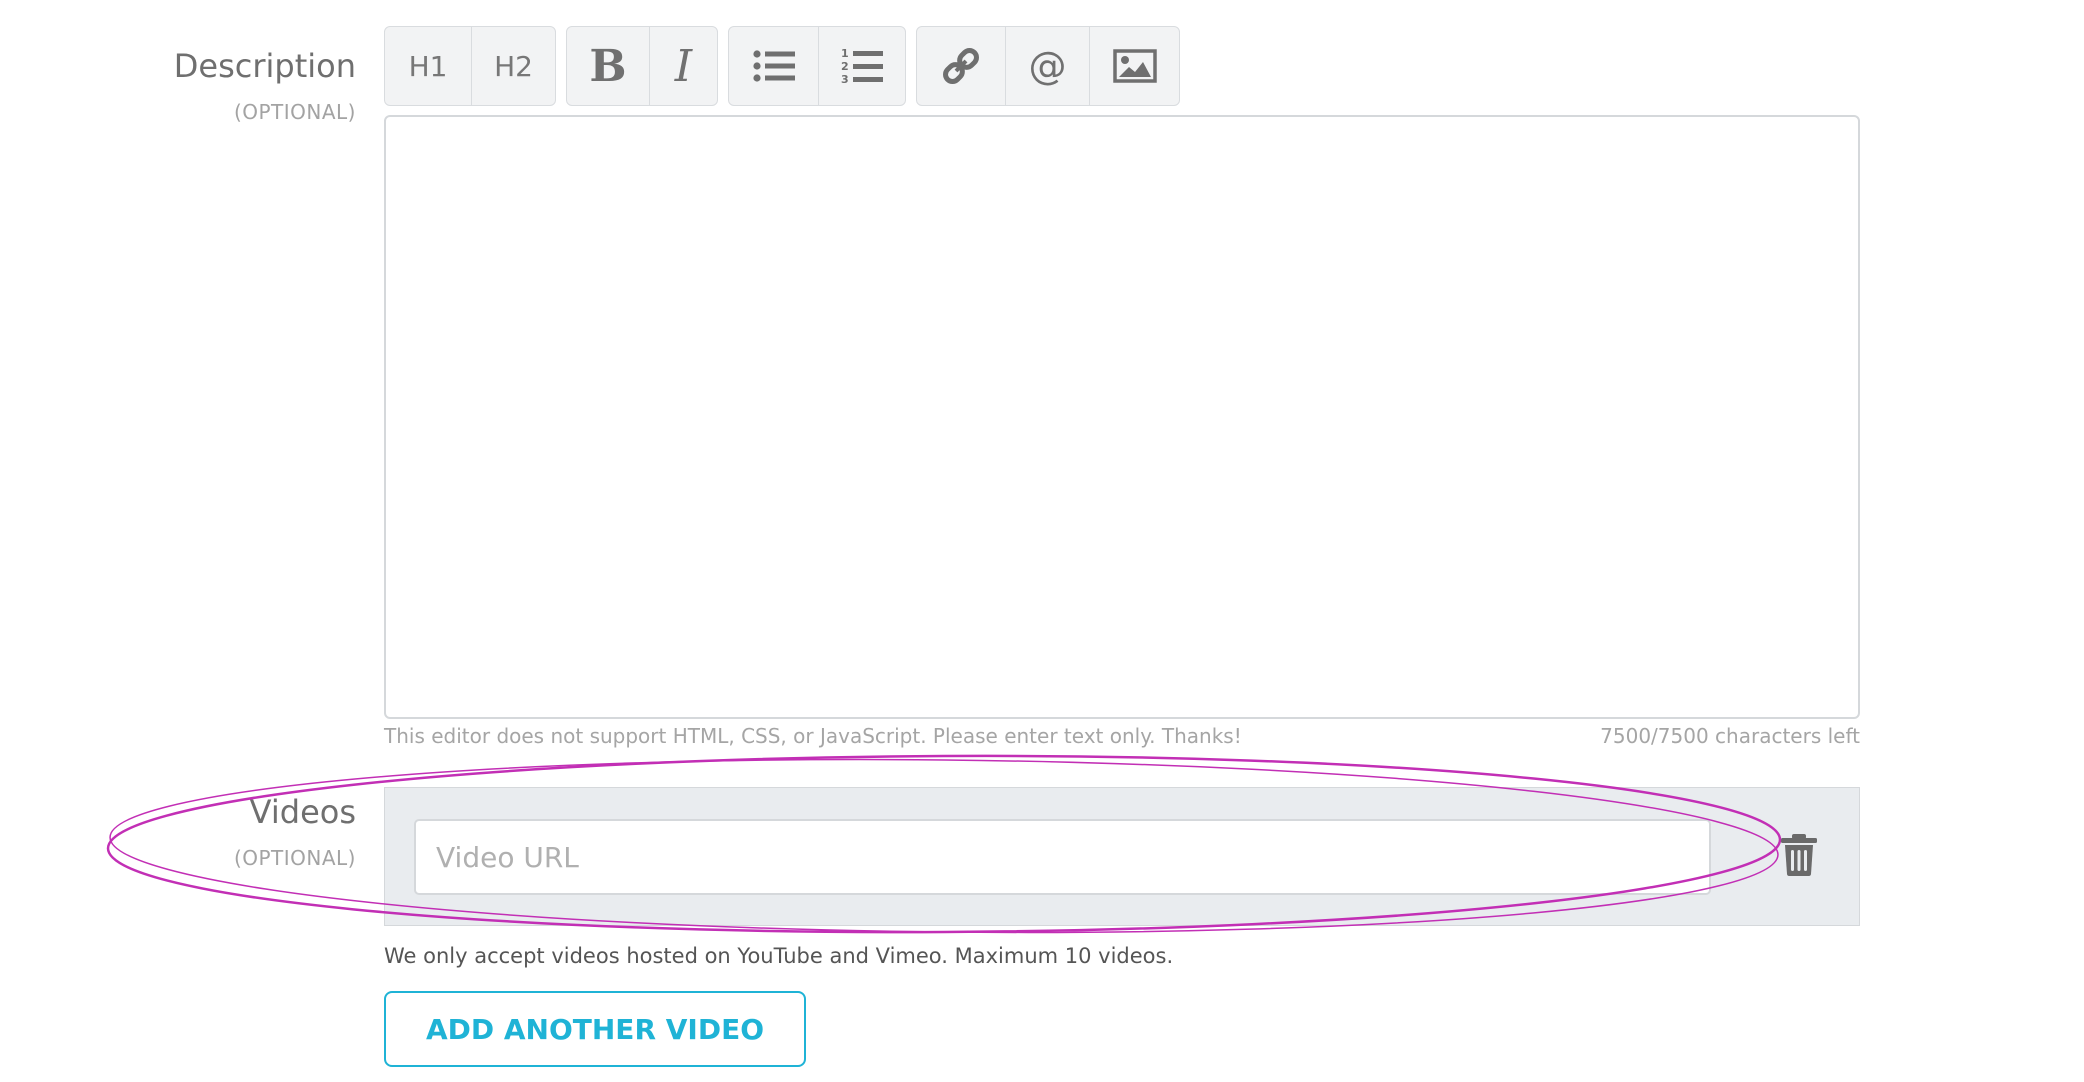 The image size is (2084, 1082). Describe the element at coordinates (295, 832) in the screenshot. I see `videos-label-block: Videos (OPTIONAL)` at that location.